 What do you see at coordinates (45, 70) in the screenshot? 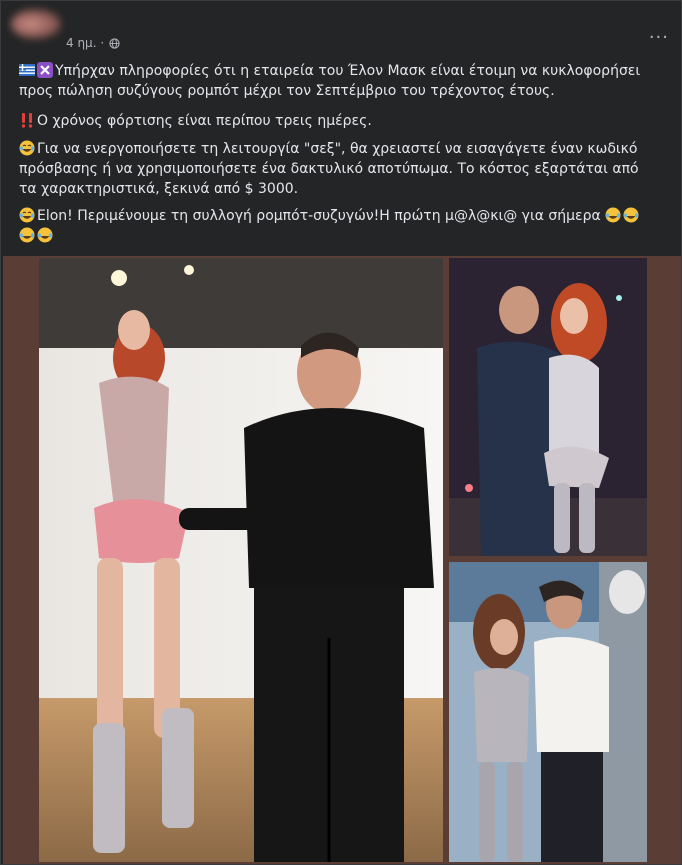
I see `cross-mark-icon` at bounding box center [45, 70].